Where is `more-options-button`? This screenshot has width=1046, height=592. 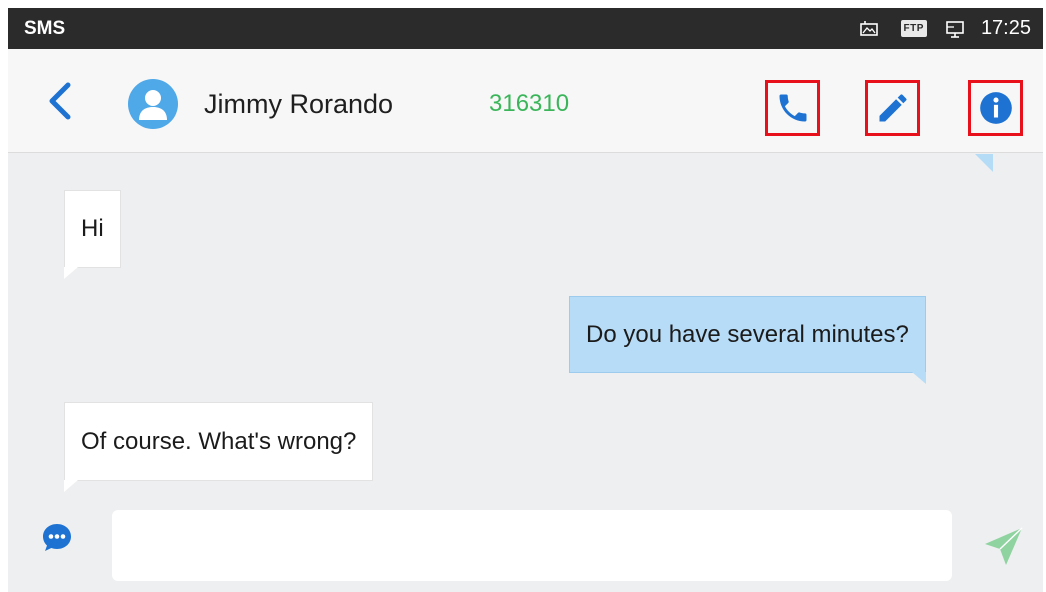
more-options-button is located at coordinates (57, 538).